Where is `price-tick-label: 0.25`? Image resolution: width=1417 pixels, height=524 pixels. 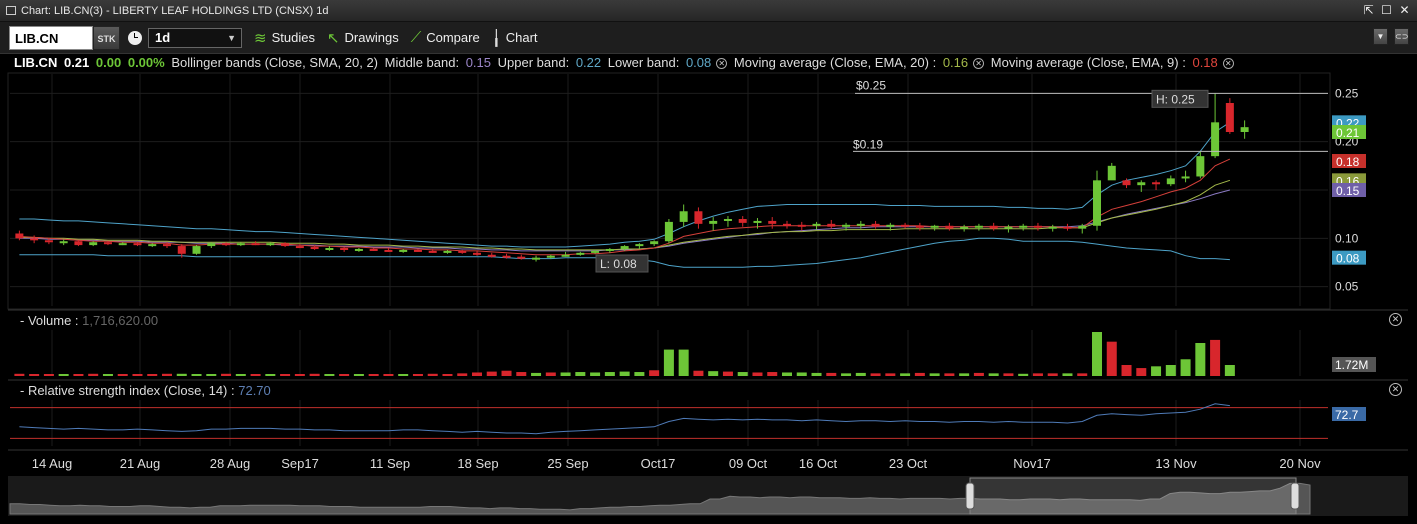
price-tick-label: 0.25 is located at coordinates (1347, 93).